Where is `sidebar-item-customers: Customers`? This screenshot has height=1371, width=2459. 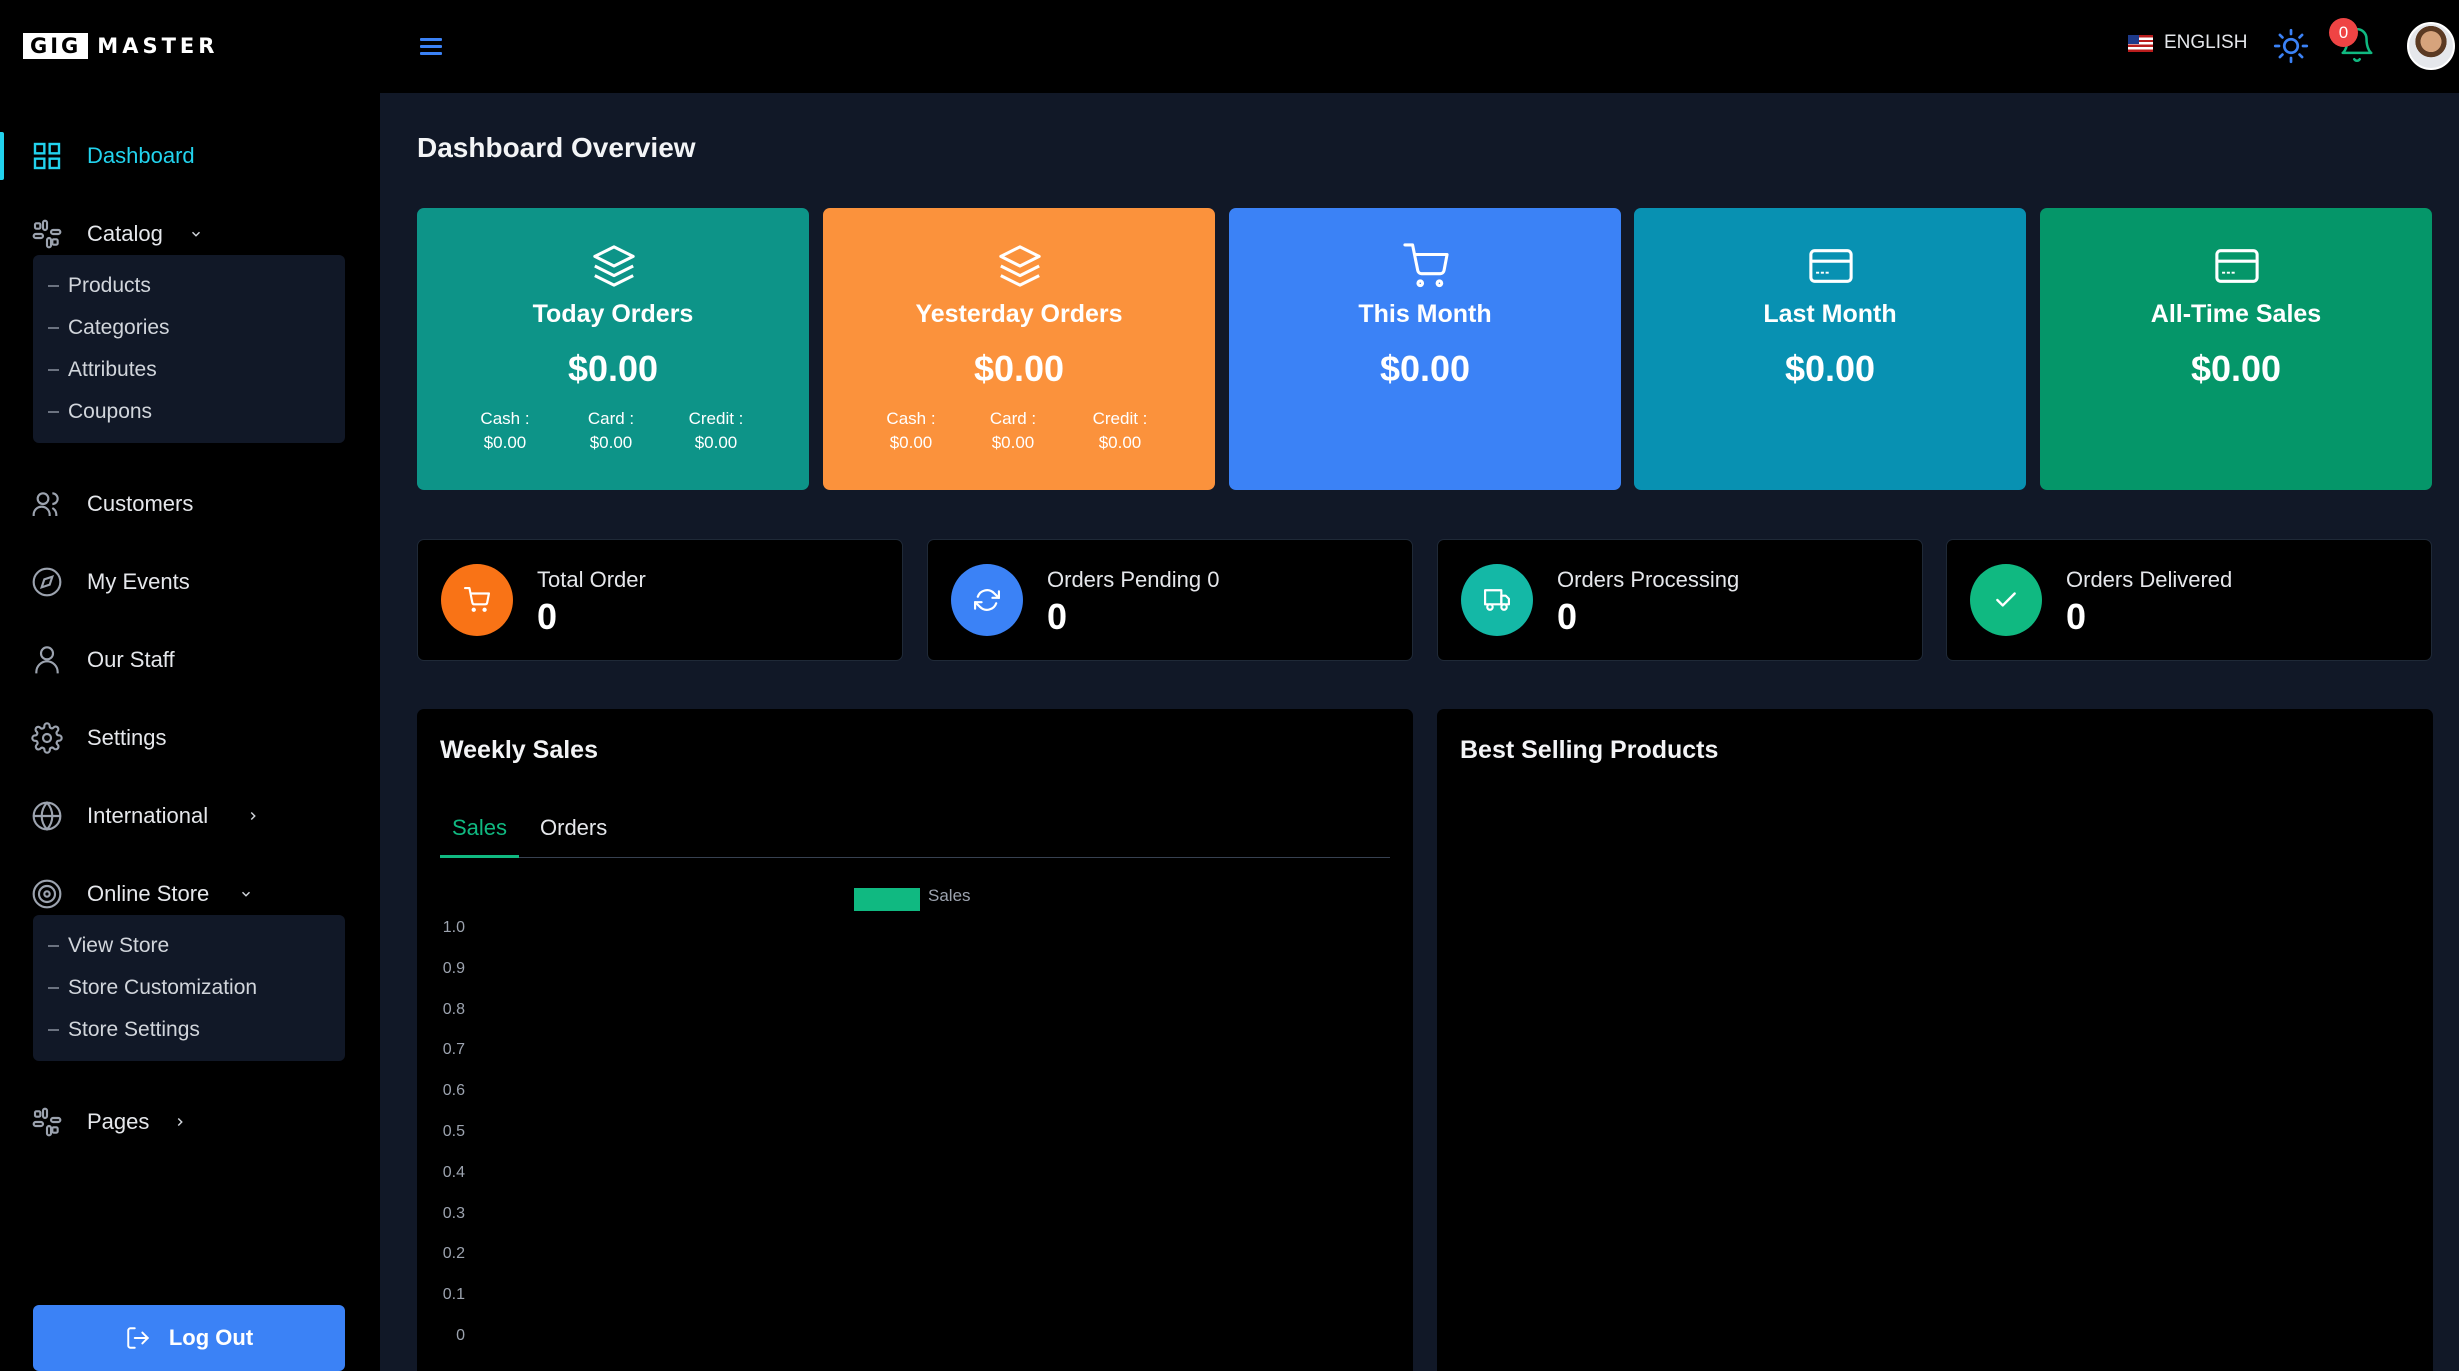
sidebar-item-customers: Customers is located at coordinates (190, 504).